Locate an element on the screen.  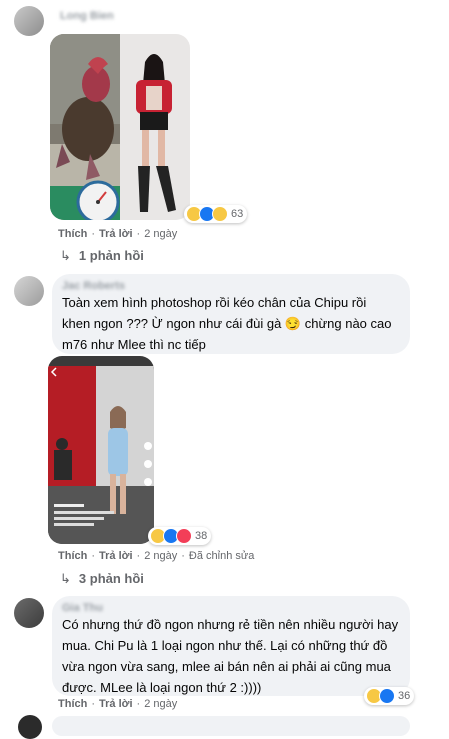
sad-icon is located at coordinates (220, 214).